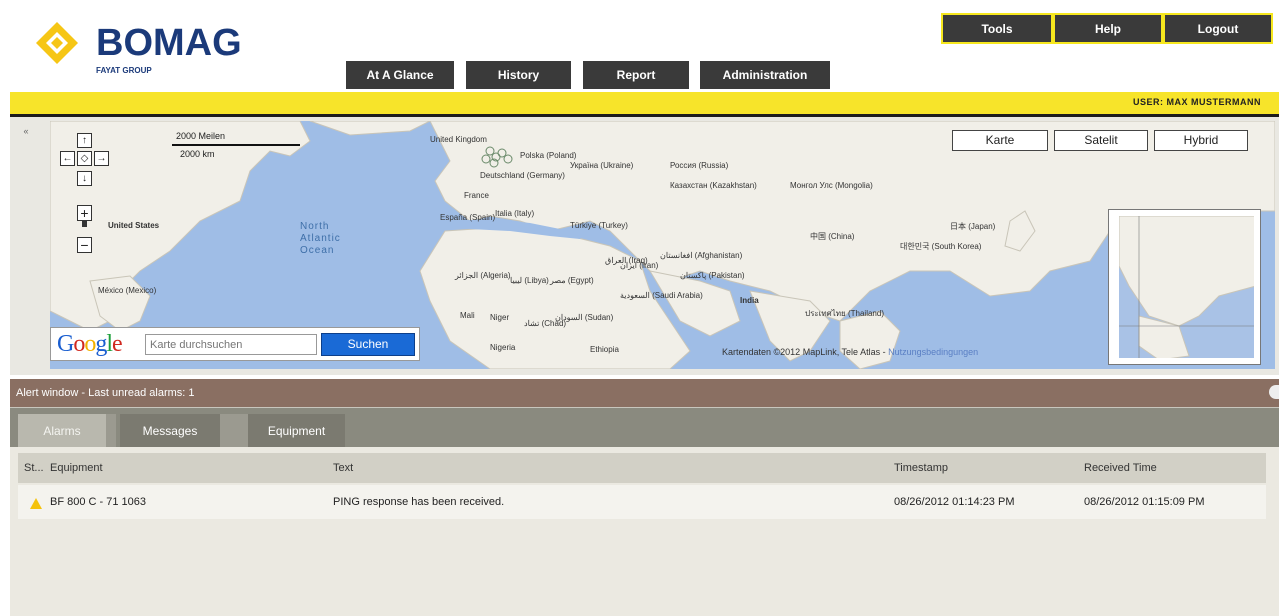  What do you see at coordinates (701, 255) in the screenshot?
I see `map-label-af: افغانستان (Afghanistan)` at bounding box center [701, 255].